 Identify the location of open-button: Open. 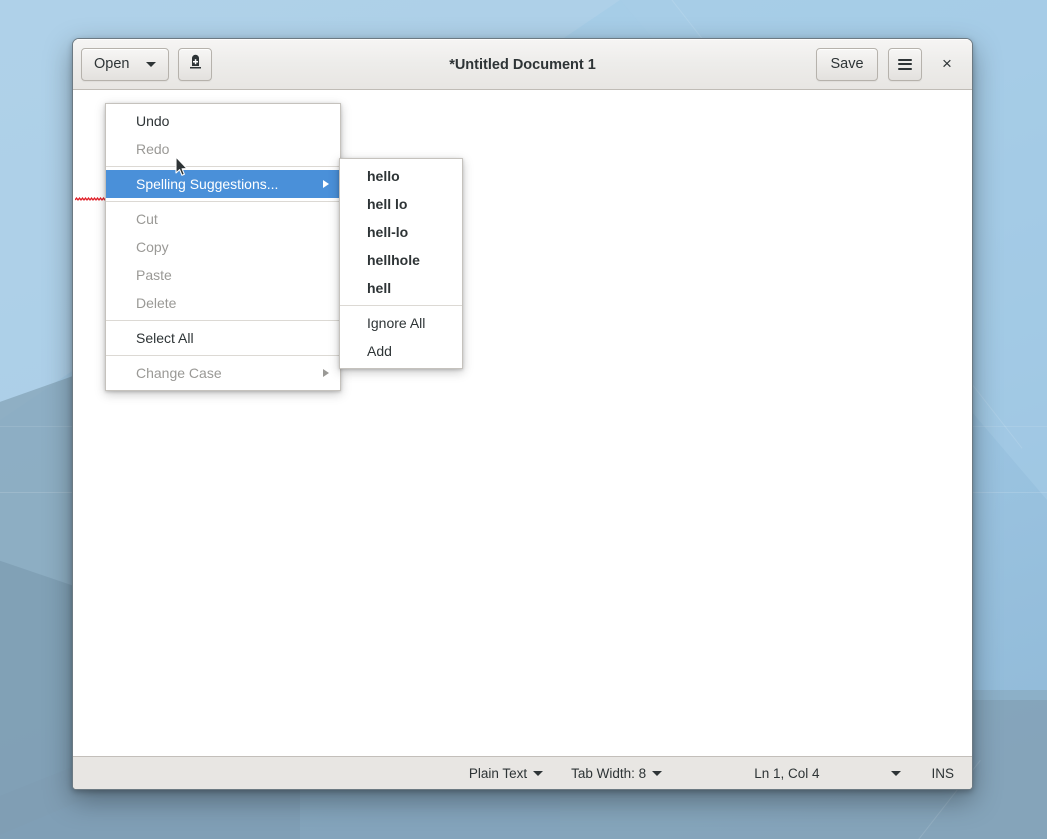
(125, 64).